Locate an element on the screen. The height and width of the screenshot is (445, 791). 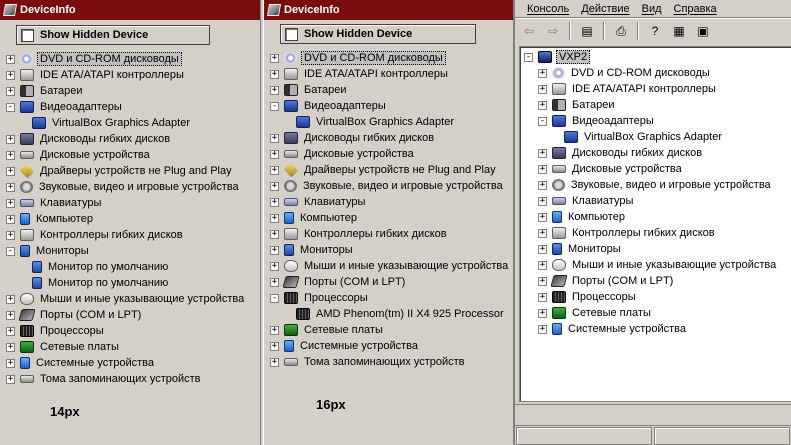
menu-item: Консоль is located at coordinates (548, 9).